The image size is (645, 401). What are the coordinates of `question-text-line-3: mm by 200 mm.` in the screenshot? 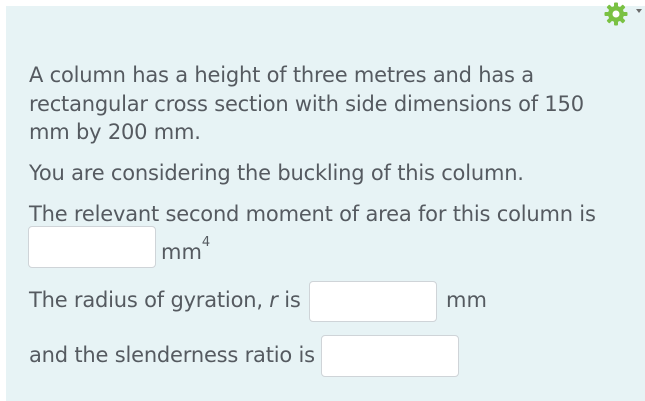 It's located at (115, 132).